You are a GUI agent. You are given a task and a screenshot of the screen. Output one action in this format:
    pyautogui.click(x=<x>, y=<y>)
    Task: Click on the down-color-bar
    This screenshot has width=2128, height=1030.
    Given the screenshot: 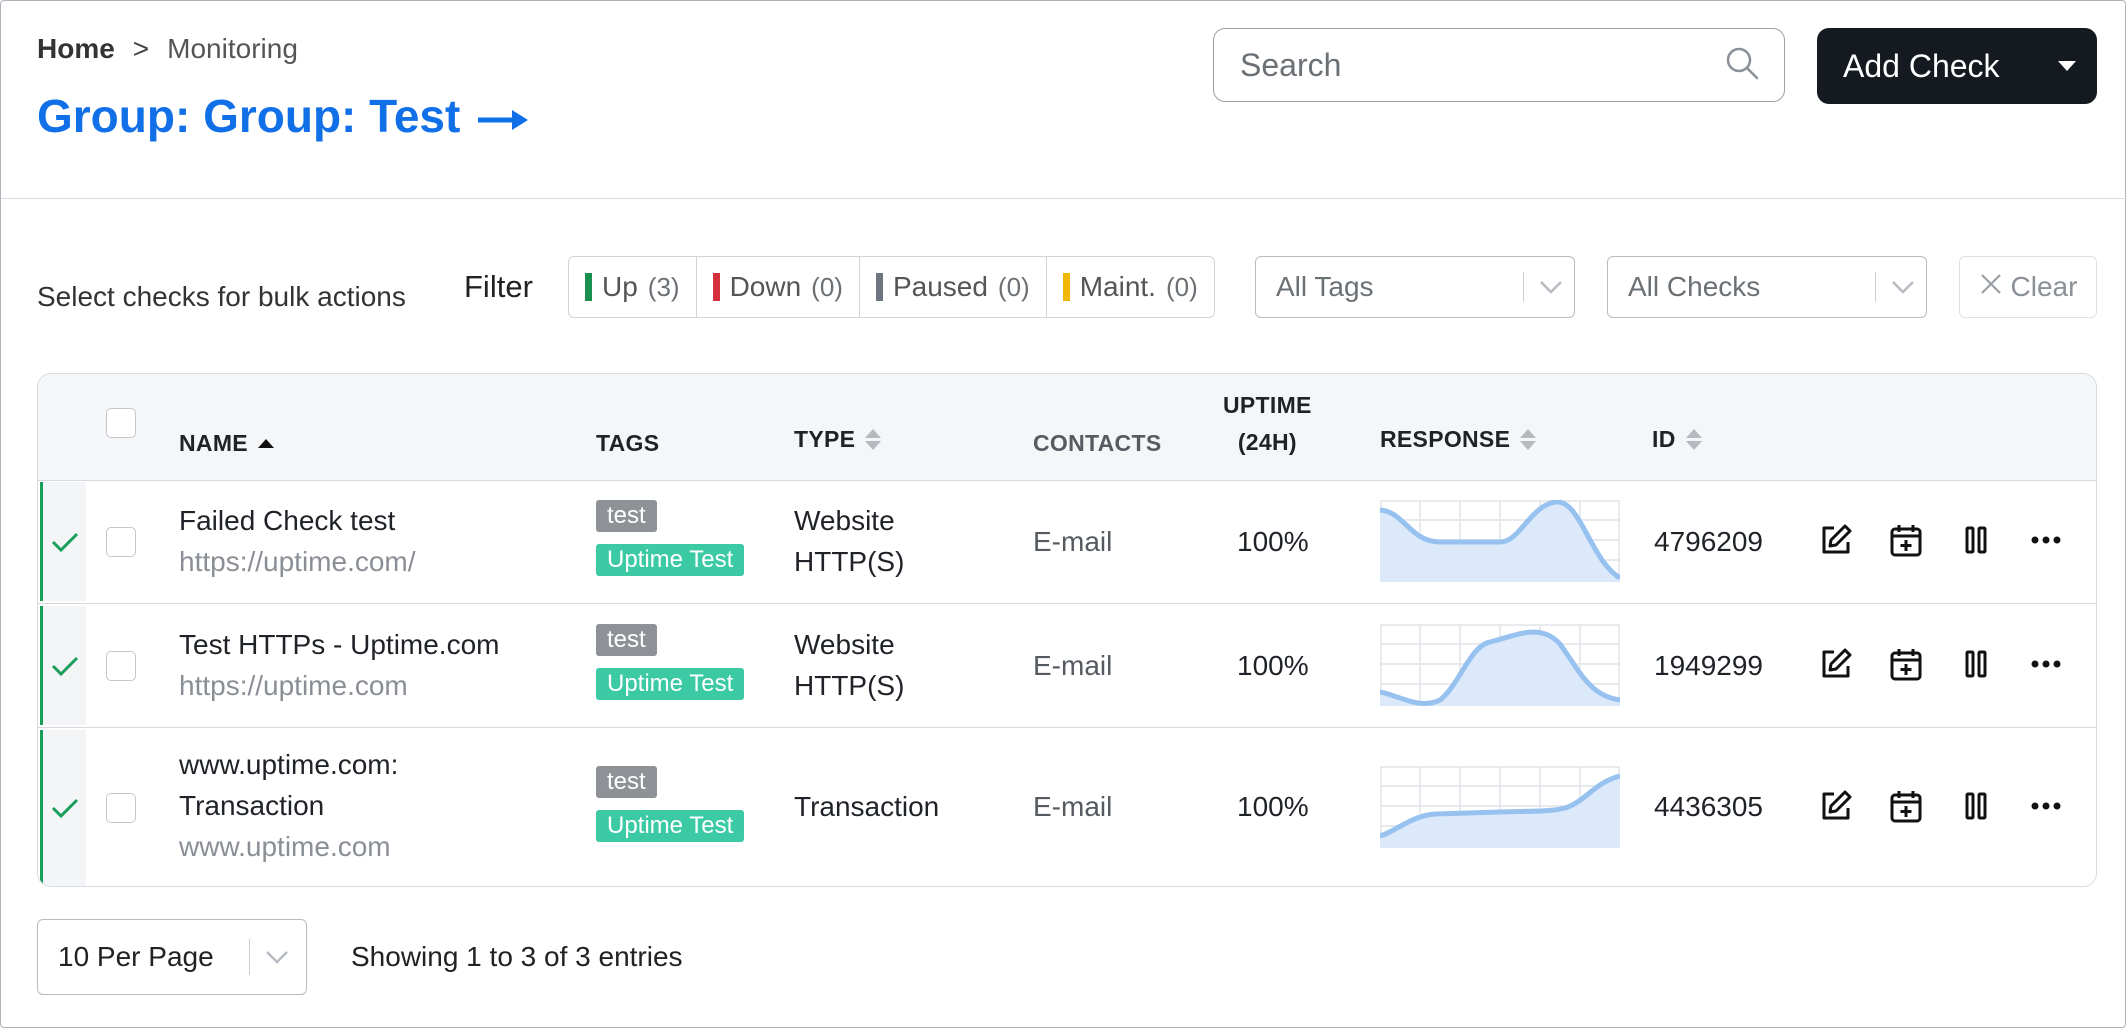 What is the action you would take?
    pyautogui.click(x=716, y=287)
    